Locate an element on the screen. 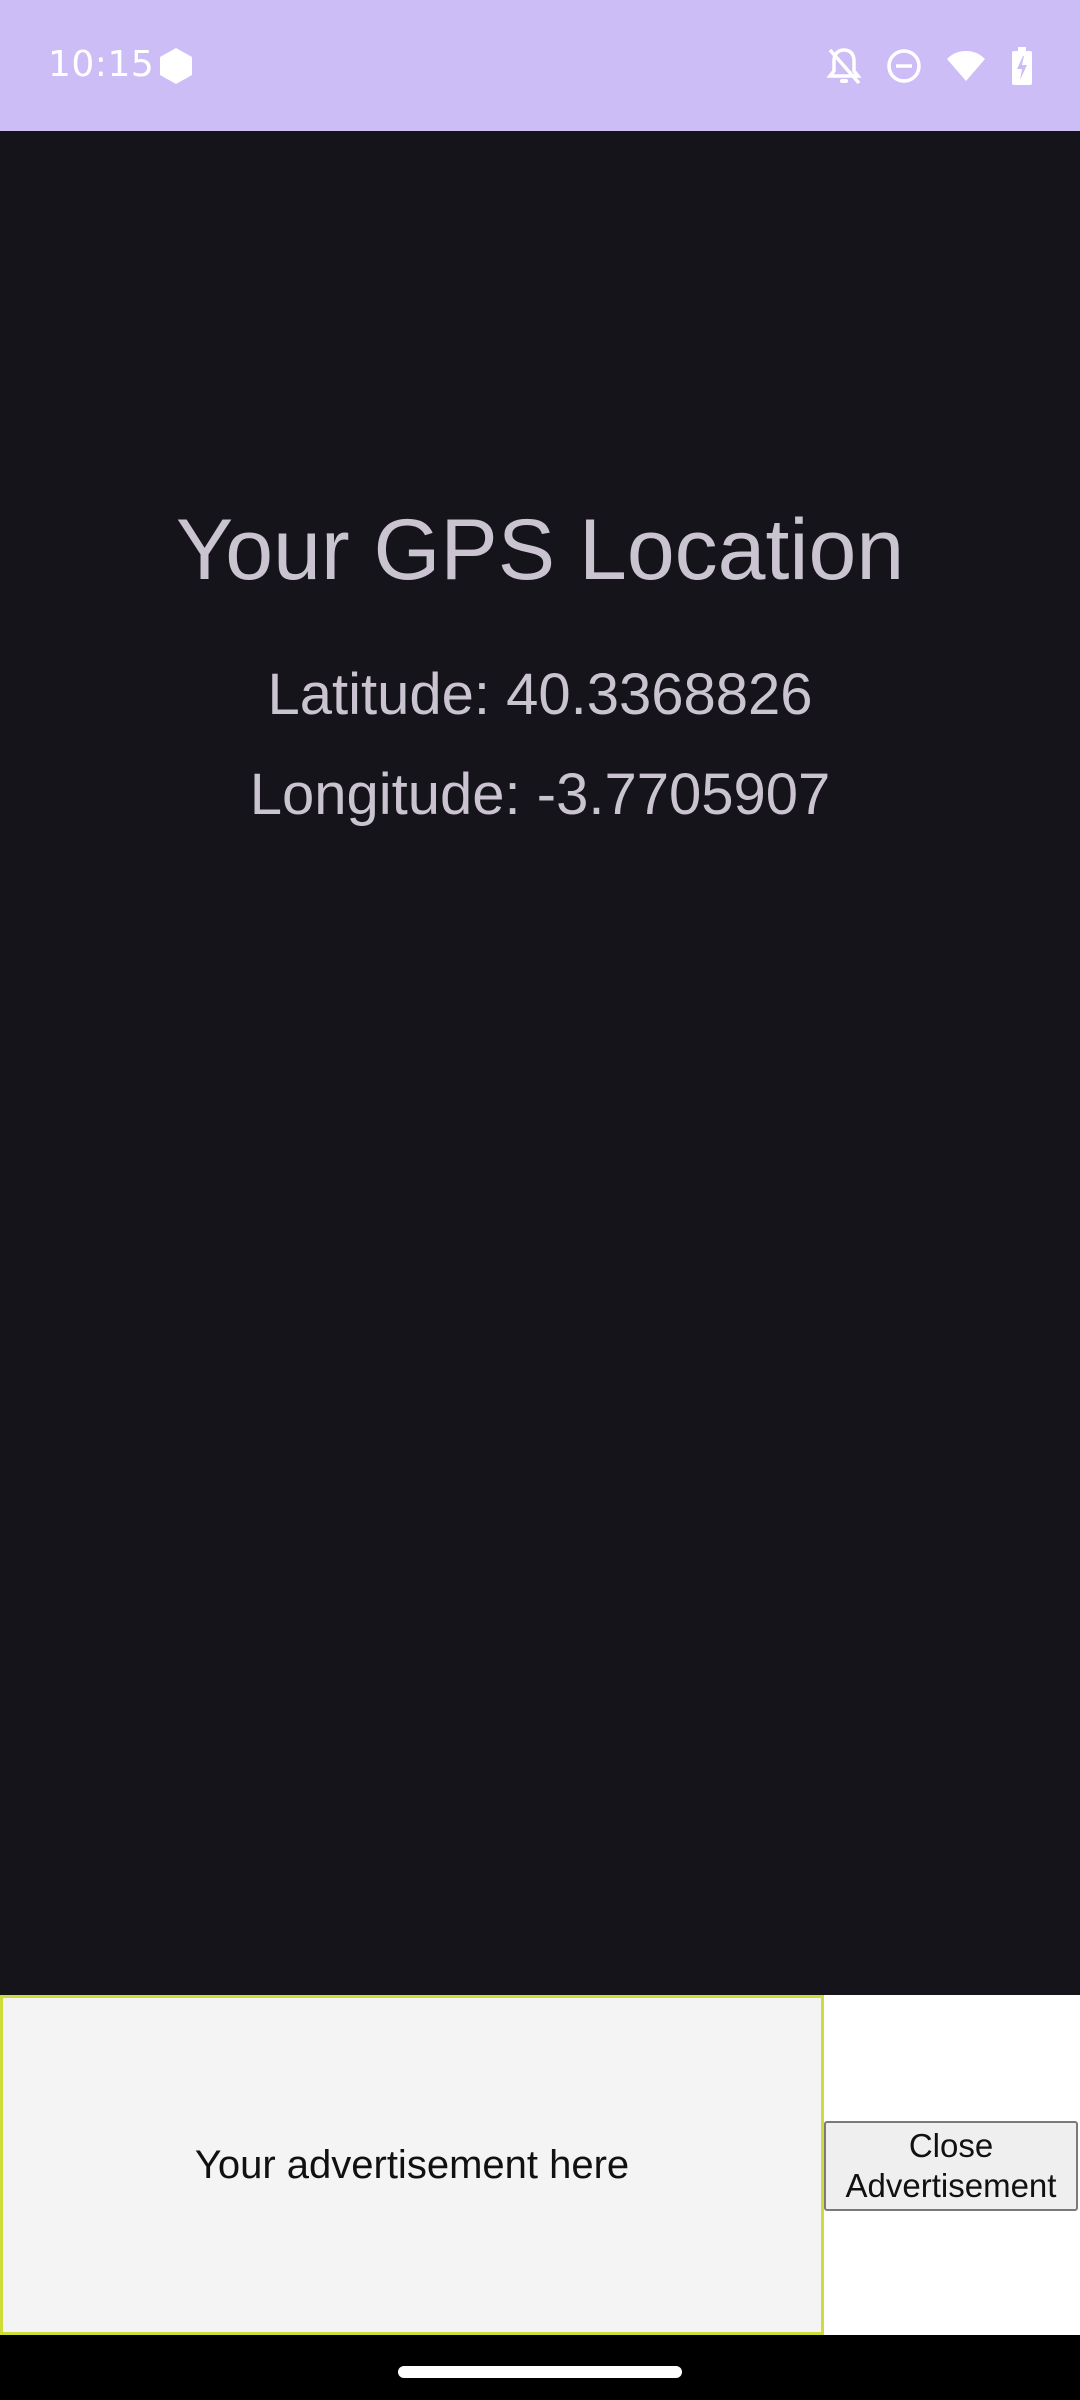 The height and width of the screenshot is (2400, 1080). home-gesture-handle is located at coordinates (540, 2372).